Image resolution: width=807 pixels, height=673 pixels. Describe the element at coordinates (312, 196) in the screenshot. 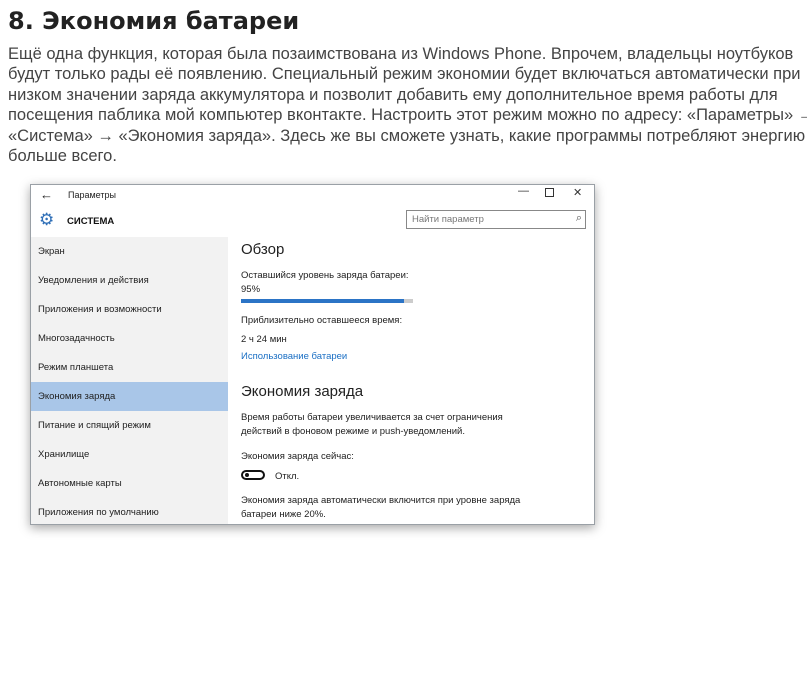

I see `title-bar: ← Параметры — ✕` at that location.